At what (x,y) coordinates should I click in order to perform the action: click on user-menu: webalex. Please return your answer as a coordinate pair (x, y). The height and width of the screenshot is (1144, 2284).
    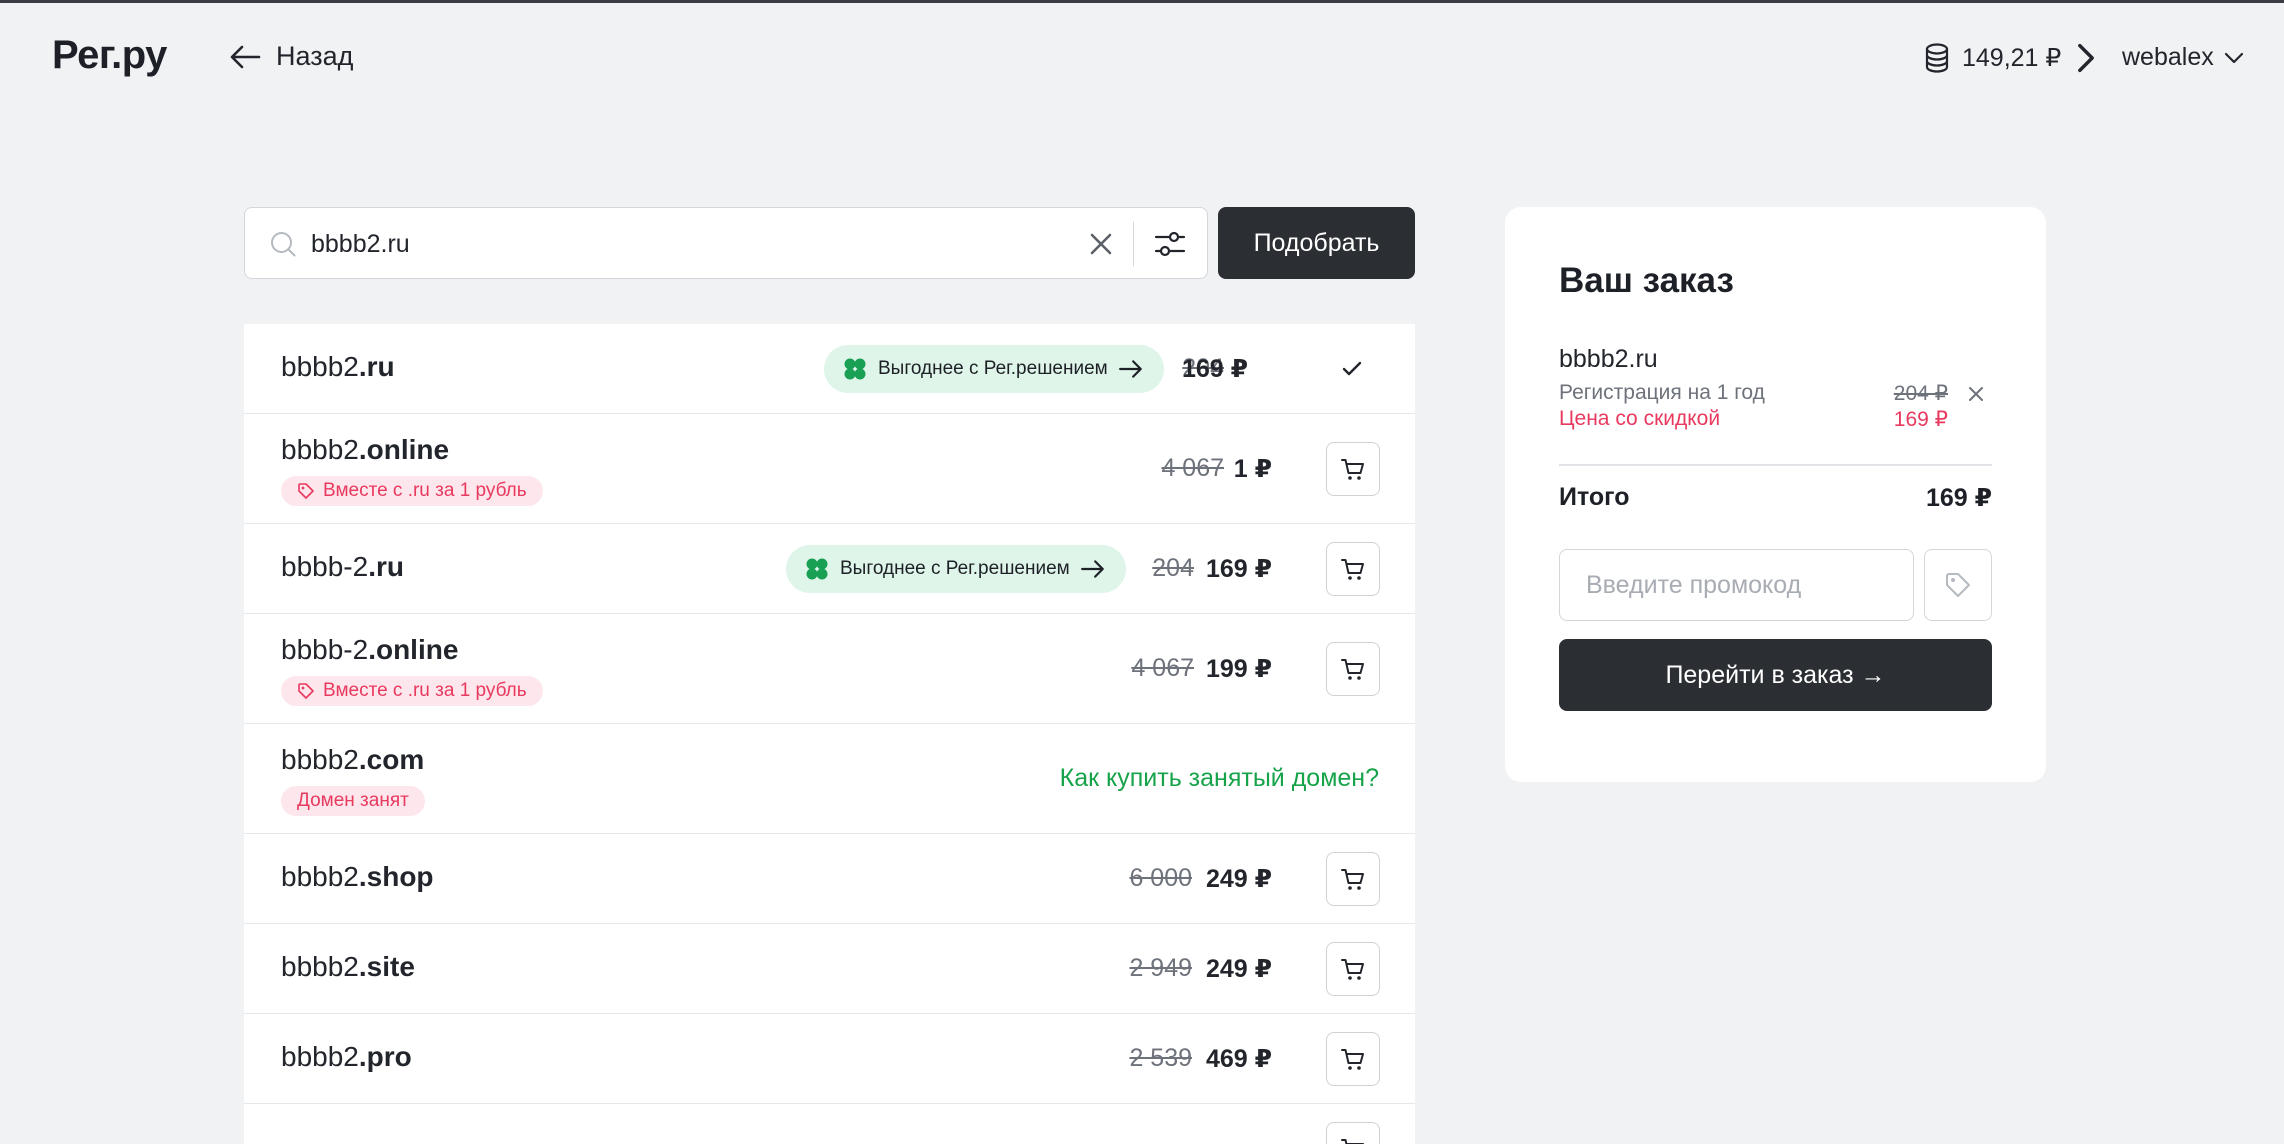
    Looking at the image, I should click on (2183, 57).